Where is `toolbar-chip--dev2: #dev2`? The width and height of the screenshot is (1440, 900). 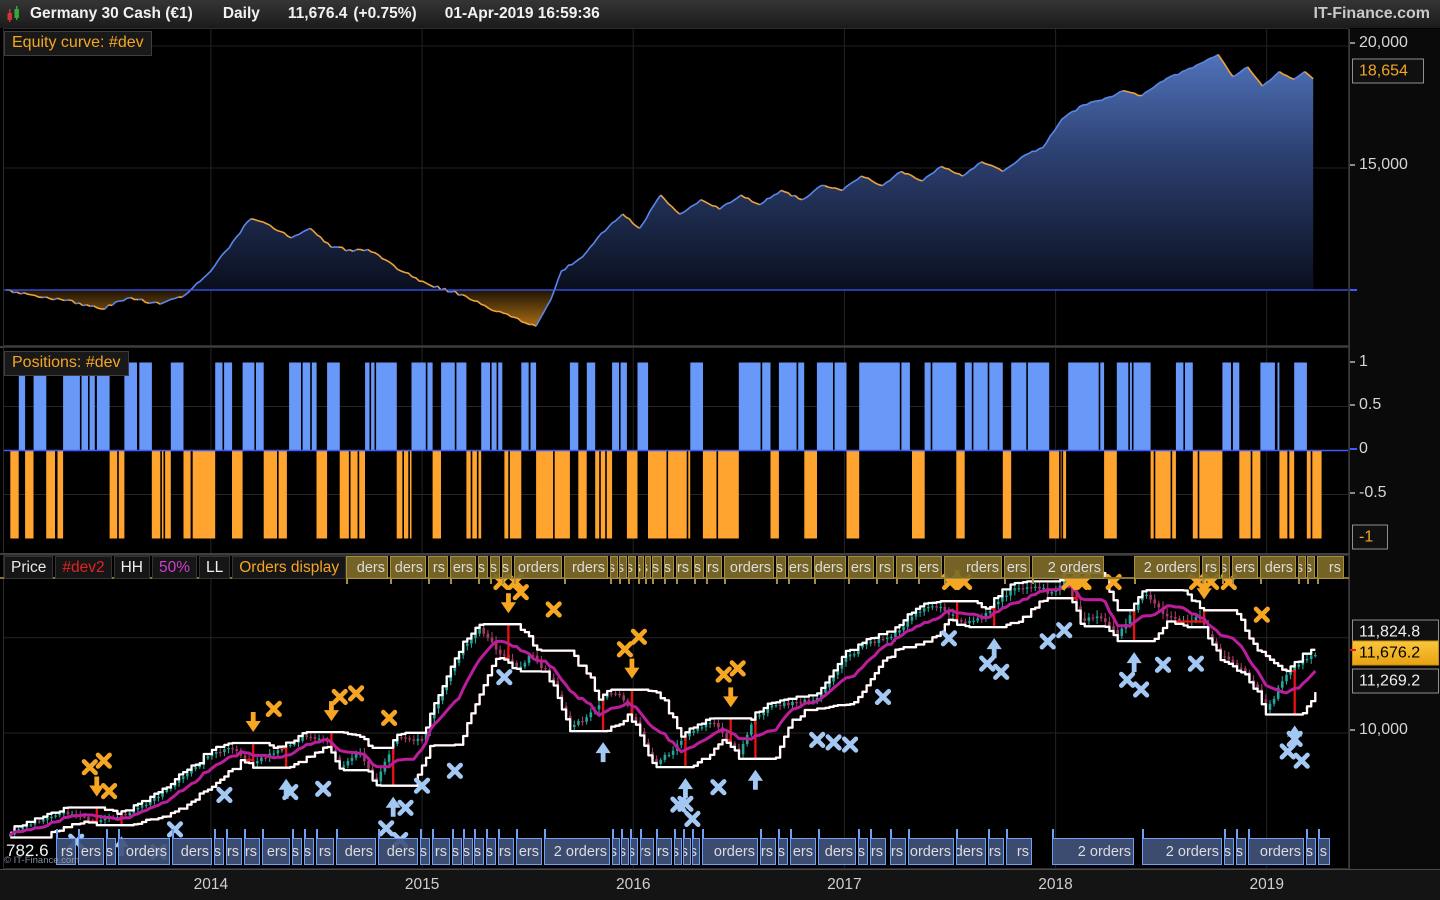 toolbar-chip--dev2: #dev2 is located at coordinates (83, 567).